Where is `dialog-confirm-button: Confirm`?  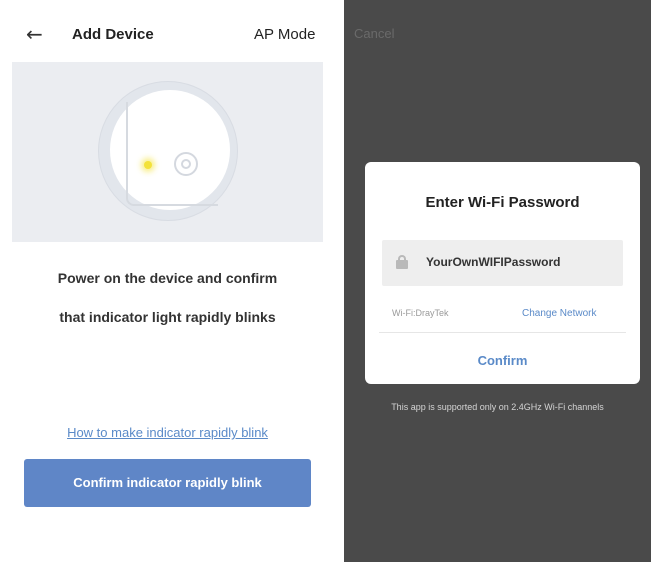 dialog-confirm-button: Confirm is located at coordinates (502, 360).